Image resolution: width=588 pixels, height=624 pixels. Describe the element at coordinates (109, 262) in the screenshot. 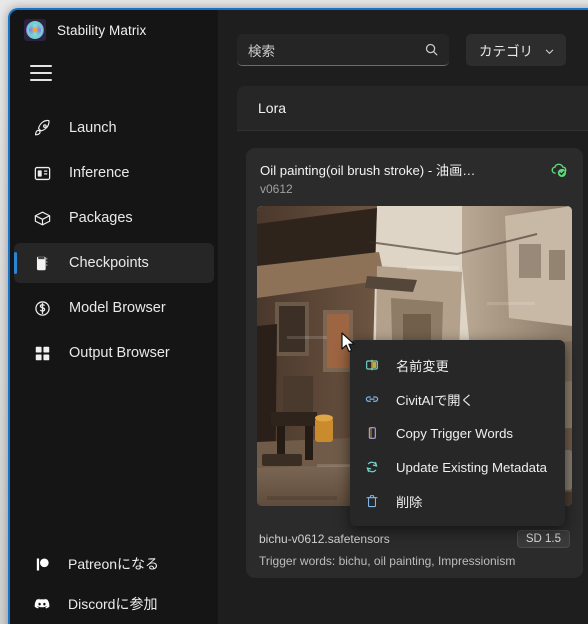

I see `sidebar-item-label: Checkpoints` at that location.